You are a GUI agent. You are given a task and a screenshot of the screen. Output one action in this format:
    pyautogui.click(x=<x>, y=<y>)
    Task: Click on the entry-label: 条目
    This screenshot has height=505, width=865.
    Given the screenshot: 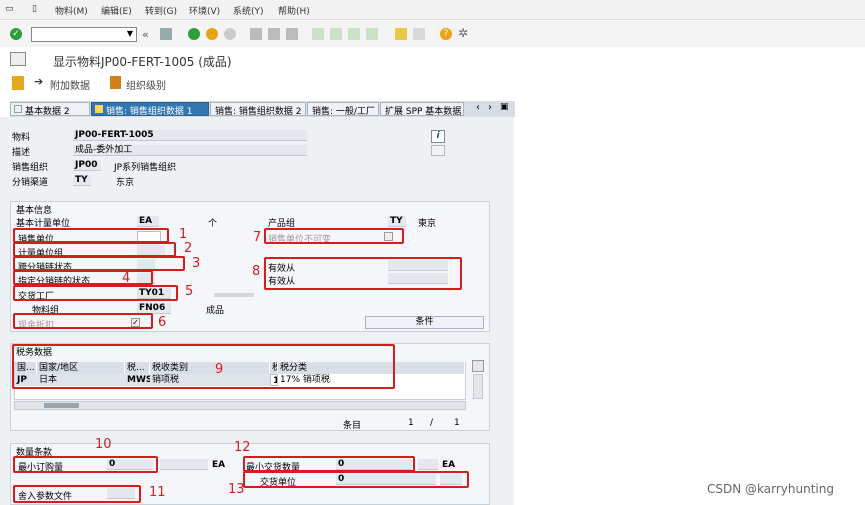 What is the action you would take?
    pyautogui.click(x=352, y=426)
    